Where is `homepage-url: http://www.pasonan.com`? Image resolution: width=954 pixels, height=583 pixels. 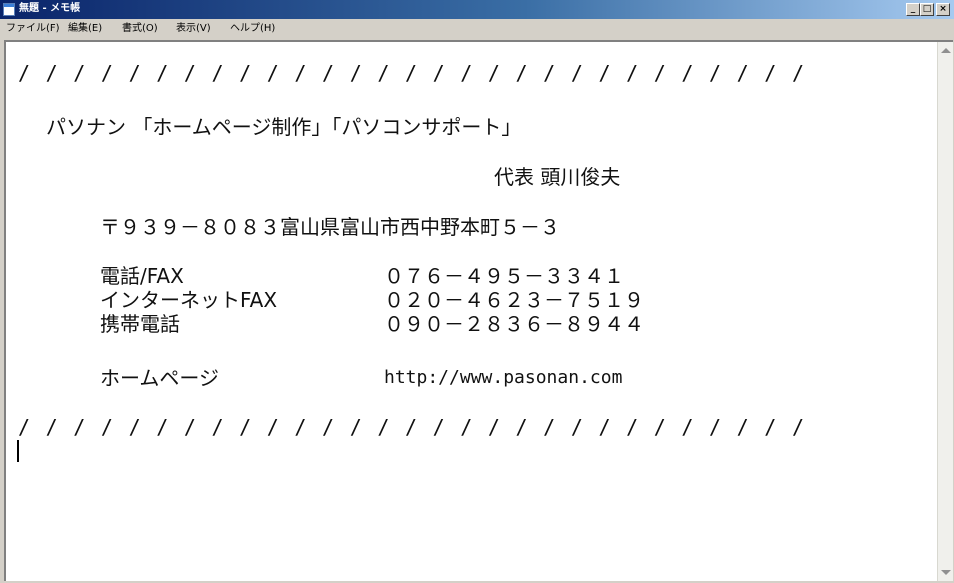
homepage-url: http://www.pasonan.com is located at coordinates (503, 377).